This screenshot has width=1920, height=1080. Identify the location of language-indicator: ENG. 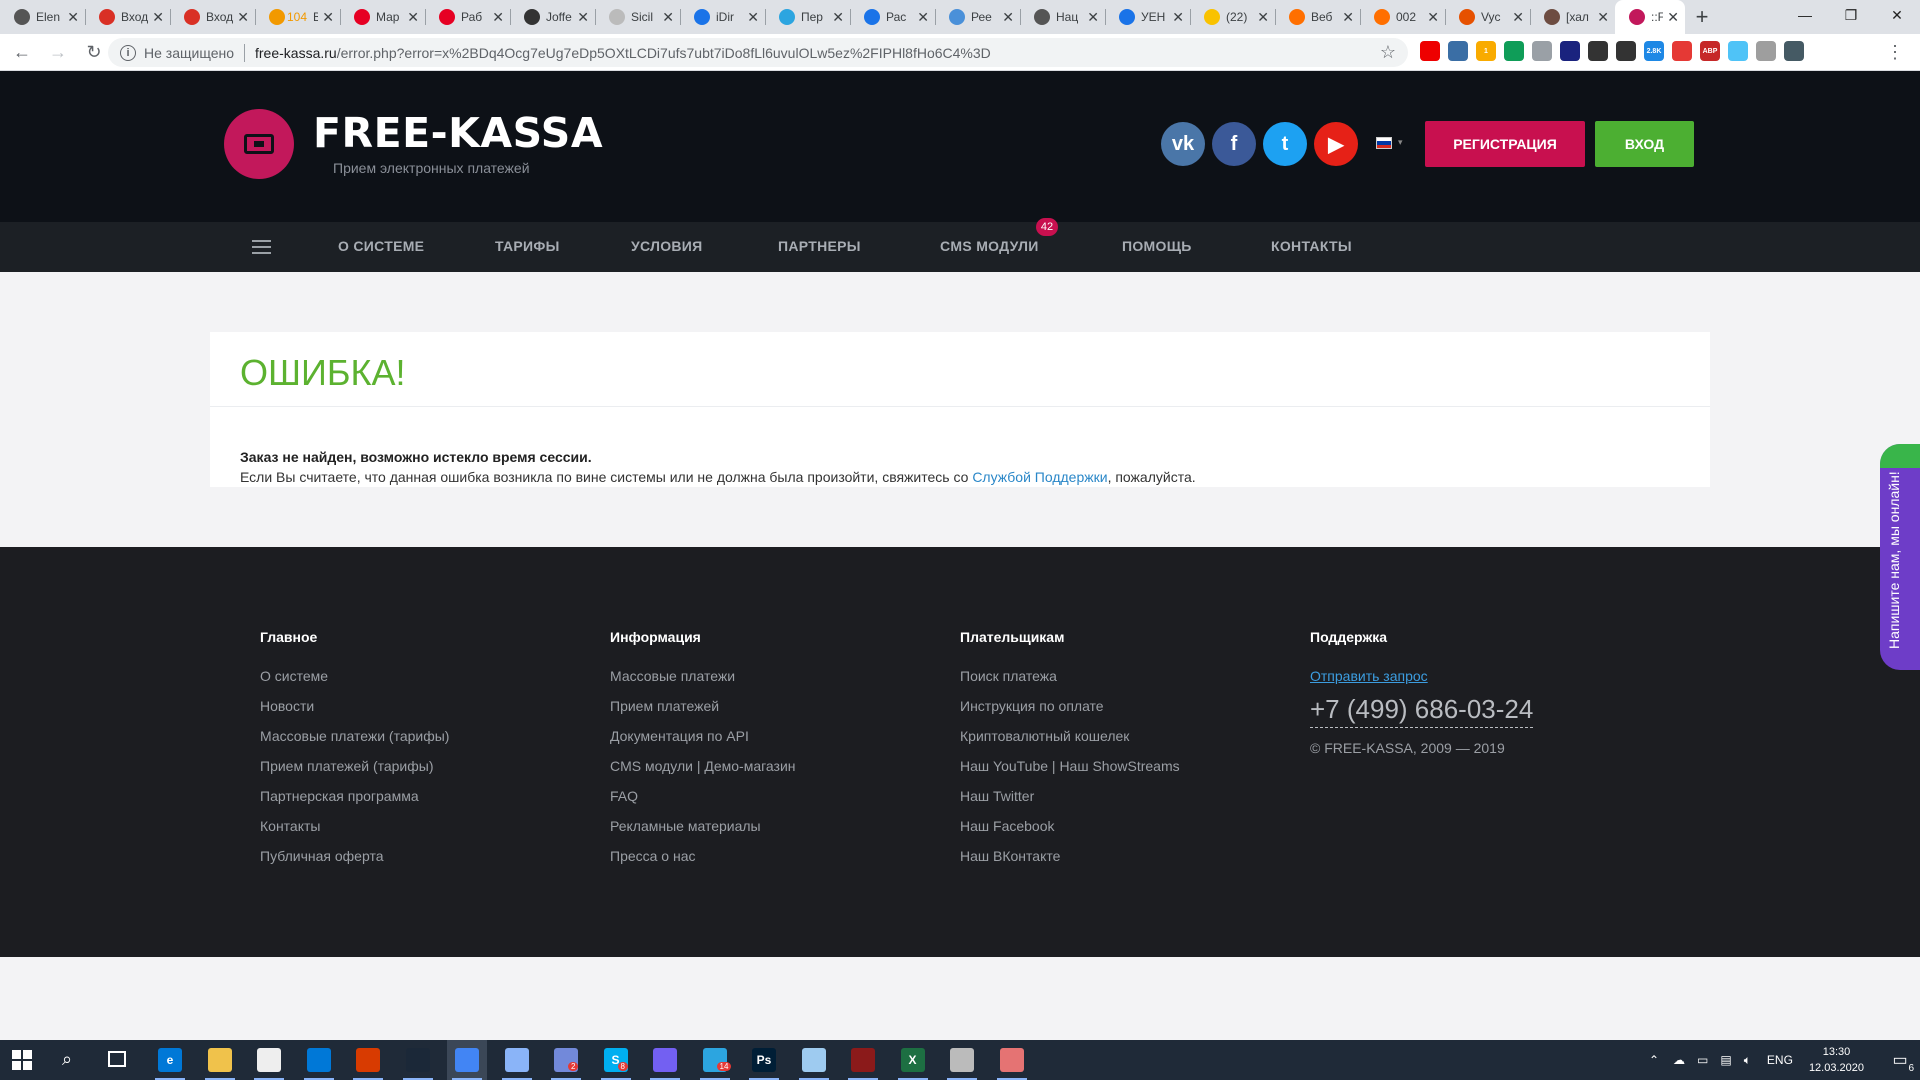
(1780, 1060).